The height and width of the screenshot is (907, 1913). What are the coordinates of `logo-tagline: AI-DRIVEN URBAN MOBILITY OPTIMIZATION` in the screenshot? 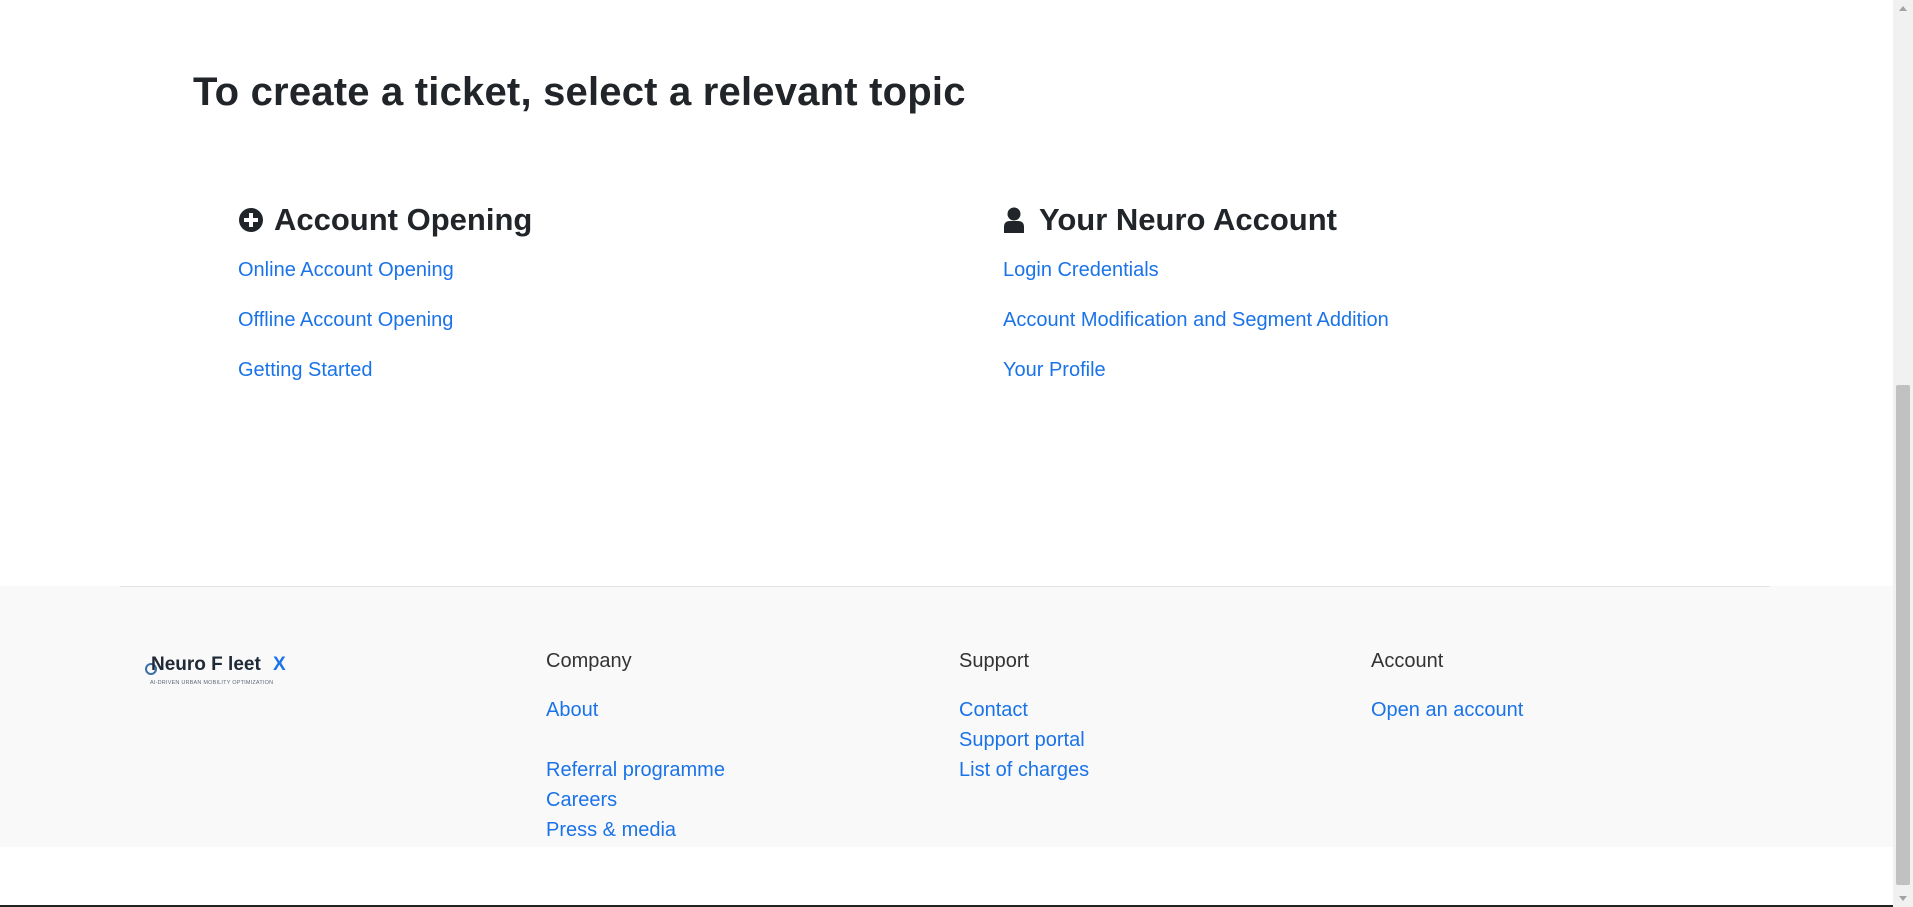 It's located at (212, 683).